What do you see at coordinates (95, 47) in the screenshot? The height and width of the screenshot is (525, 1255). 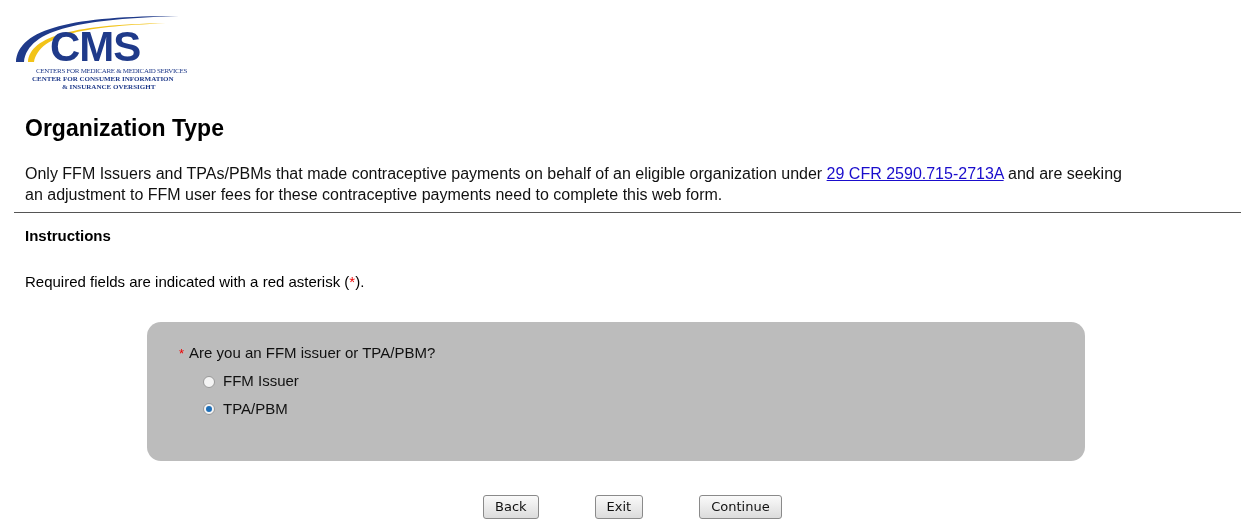 I see `logo-wordmark: CMS` at bounding box center [95, 47].